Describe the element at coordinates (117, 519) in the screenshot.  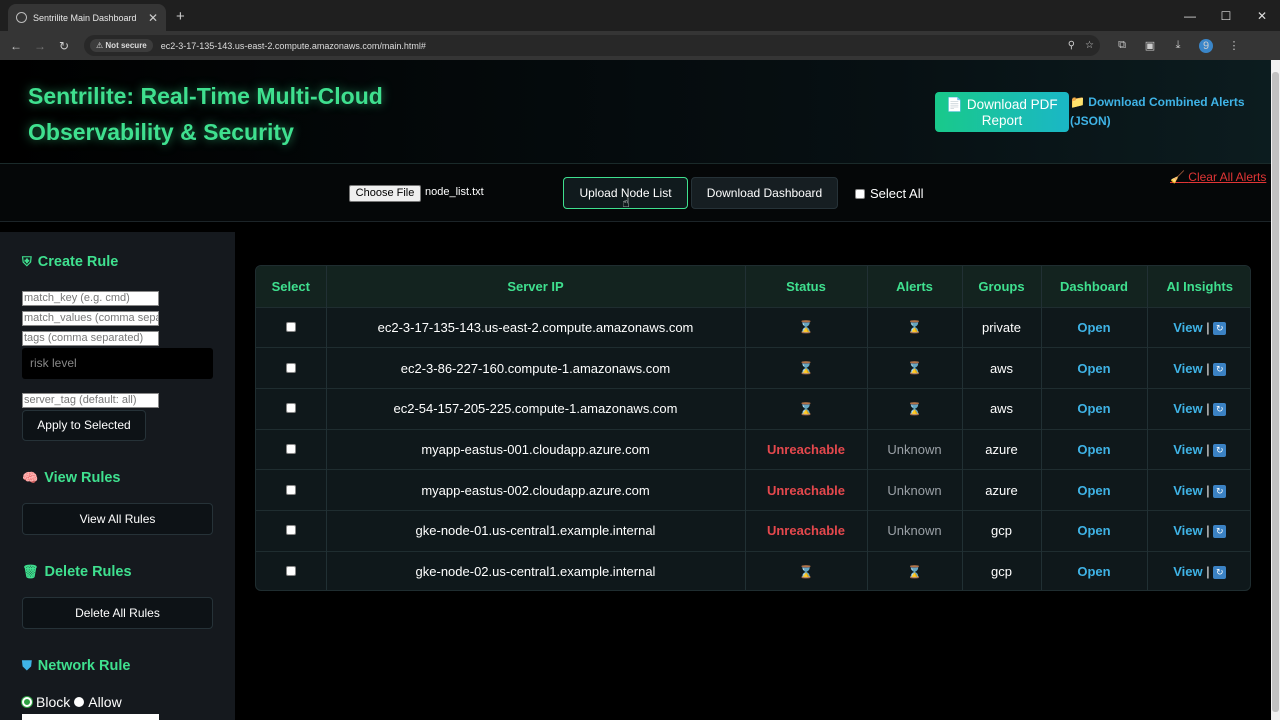
I see `view-all-rules-button: View All Rules` at that location.